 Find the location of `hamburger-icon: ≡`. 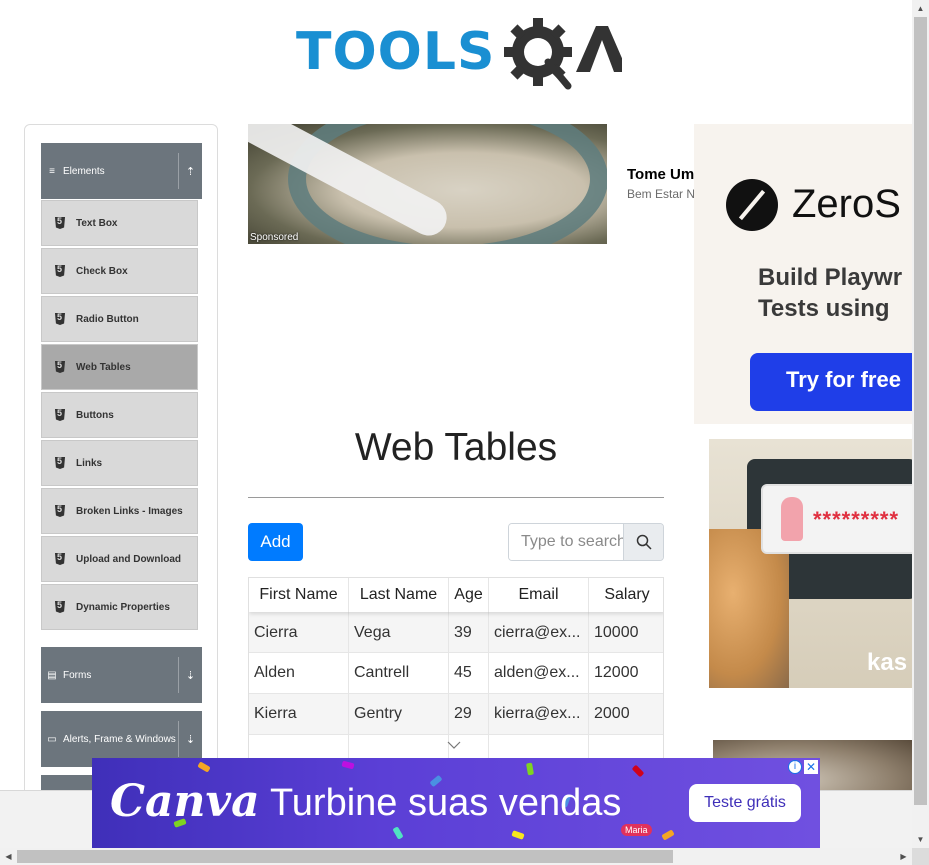

hamburger-icon: ≡ is located at coordinates (52, 171).